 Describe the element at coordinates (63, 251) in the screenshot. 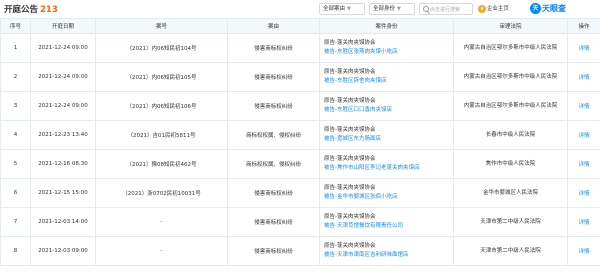

I see `cell-date: 2021-12-03 09:00` at that location.